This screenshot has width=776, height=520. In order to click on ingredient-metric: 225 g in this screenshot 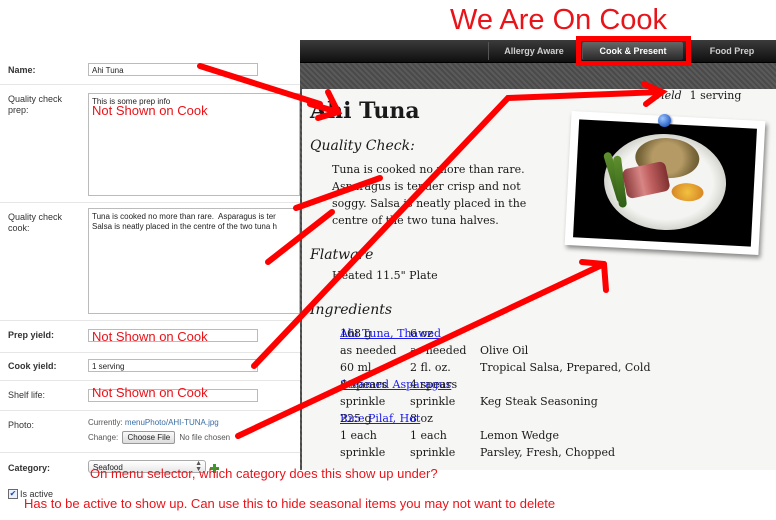, I will do `click(356, 418)`.